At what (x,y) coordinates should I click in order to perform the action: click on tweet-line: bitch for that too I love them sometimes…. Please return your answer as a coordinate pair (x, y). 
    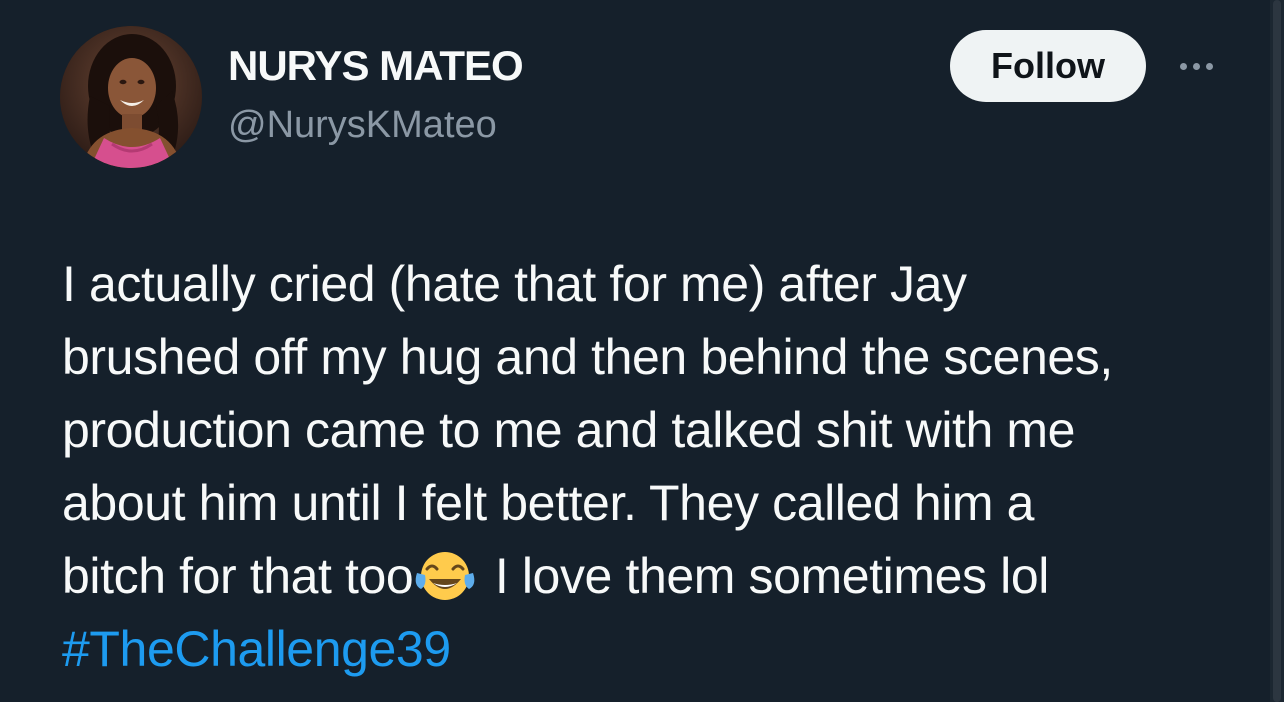
    Looking at the image, I should click on (657, 576).